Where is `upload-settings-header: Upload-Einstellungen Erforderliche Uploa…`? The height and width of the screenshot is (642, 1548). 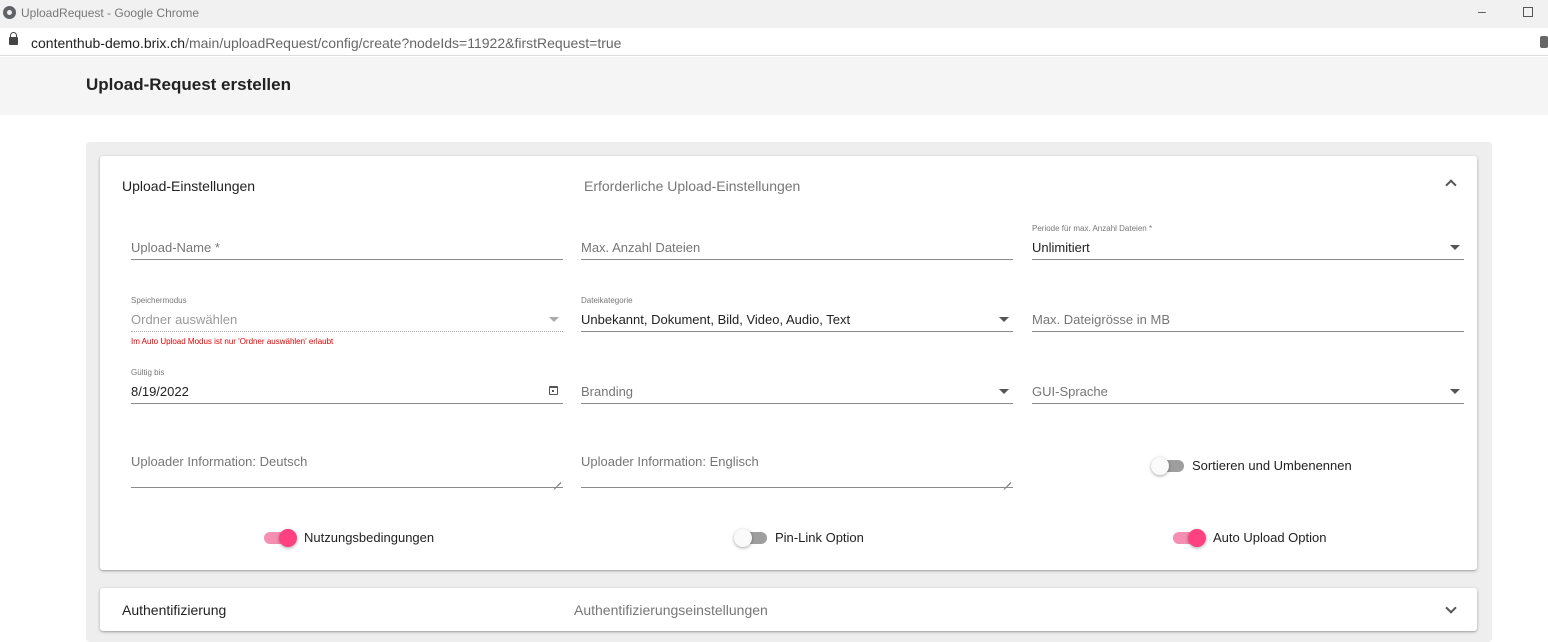 upload-settings-header: Upload-Einstellungen Erforderliche Uploa… is located at coordinates (788, 184).